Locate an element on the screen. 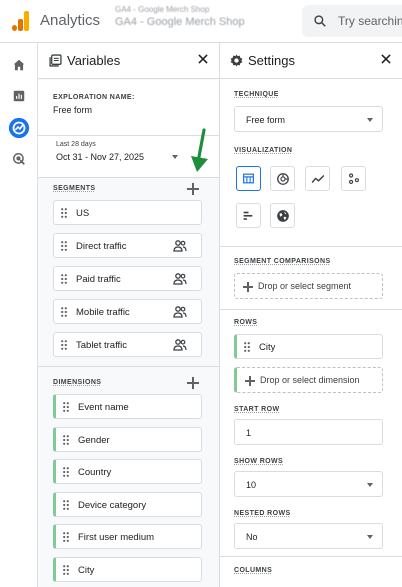  scatter-plot-icon is located at coordinates (353, 178).